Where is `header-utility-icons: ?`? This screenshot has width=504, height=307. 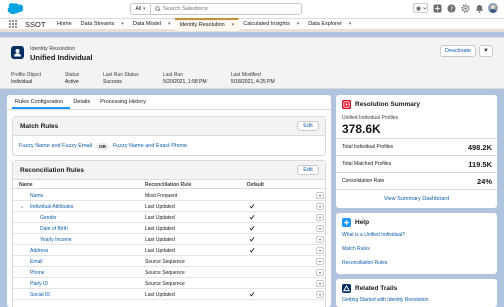
header-utility-icons: ? is located at coordinates (455, 8).